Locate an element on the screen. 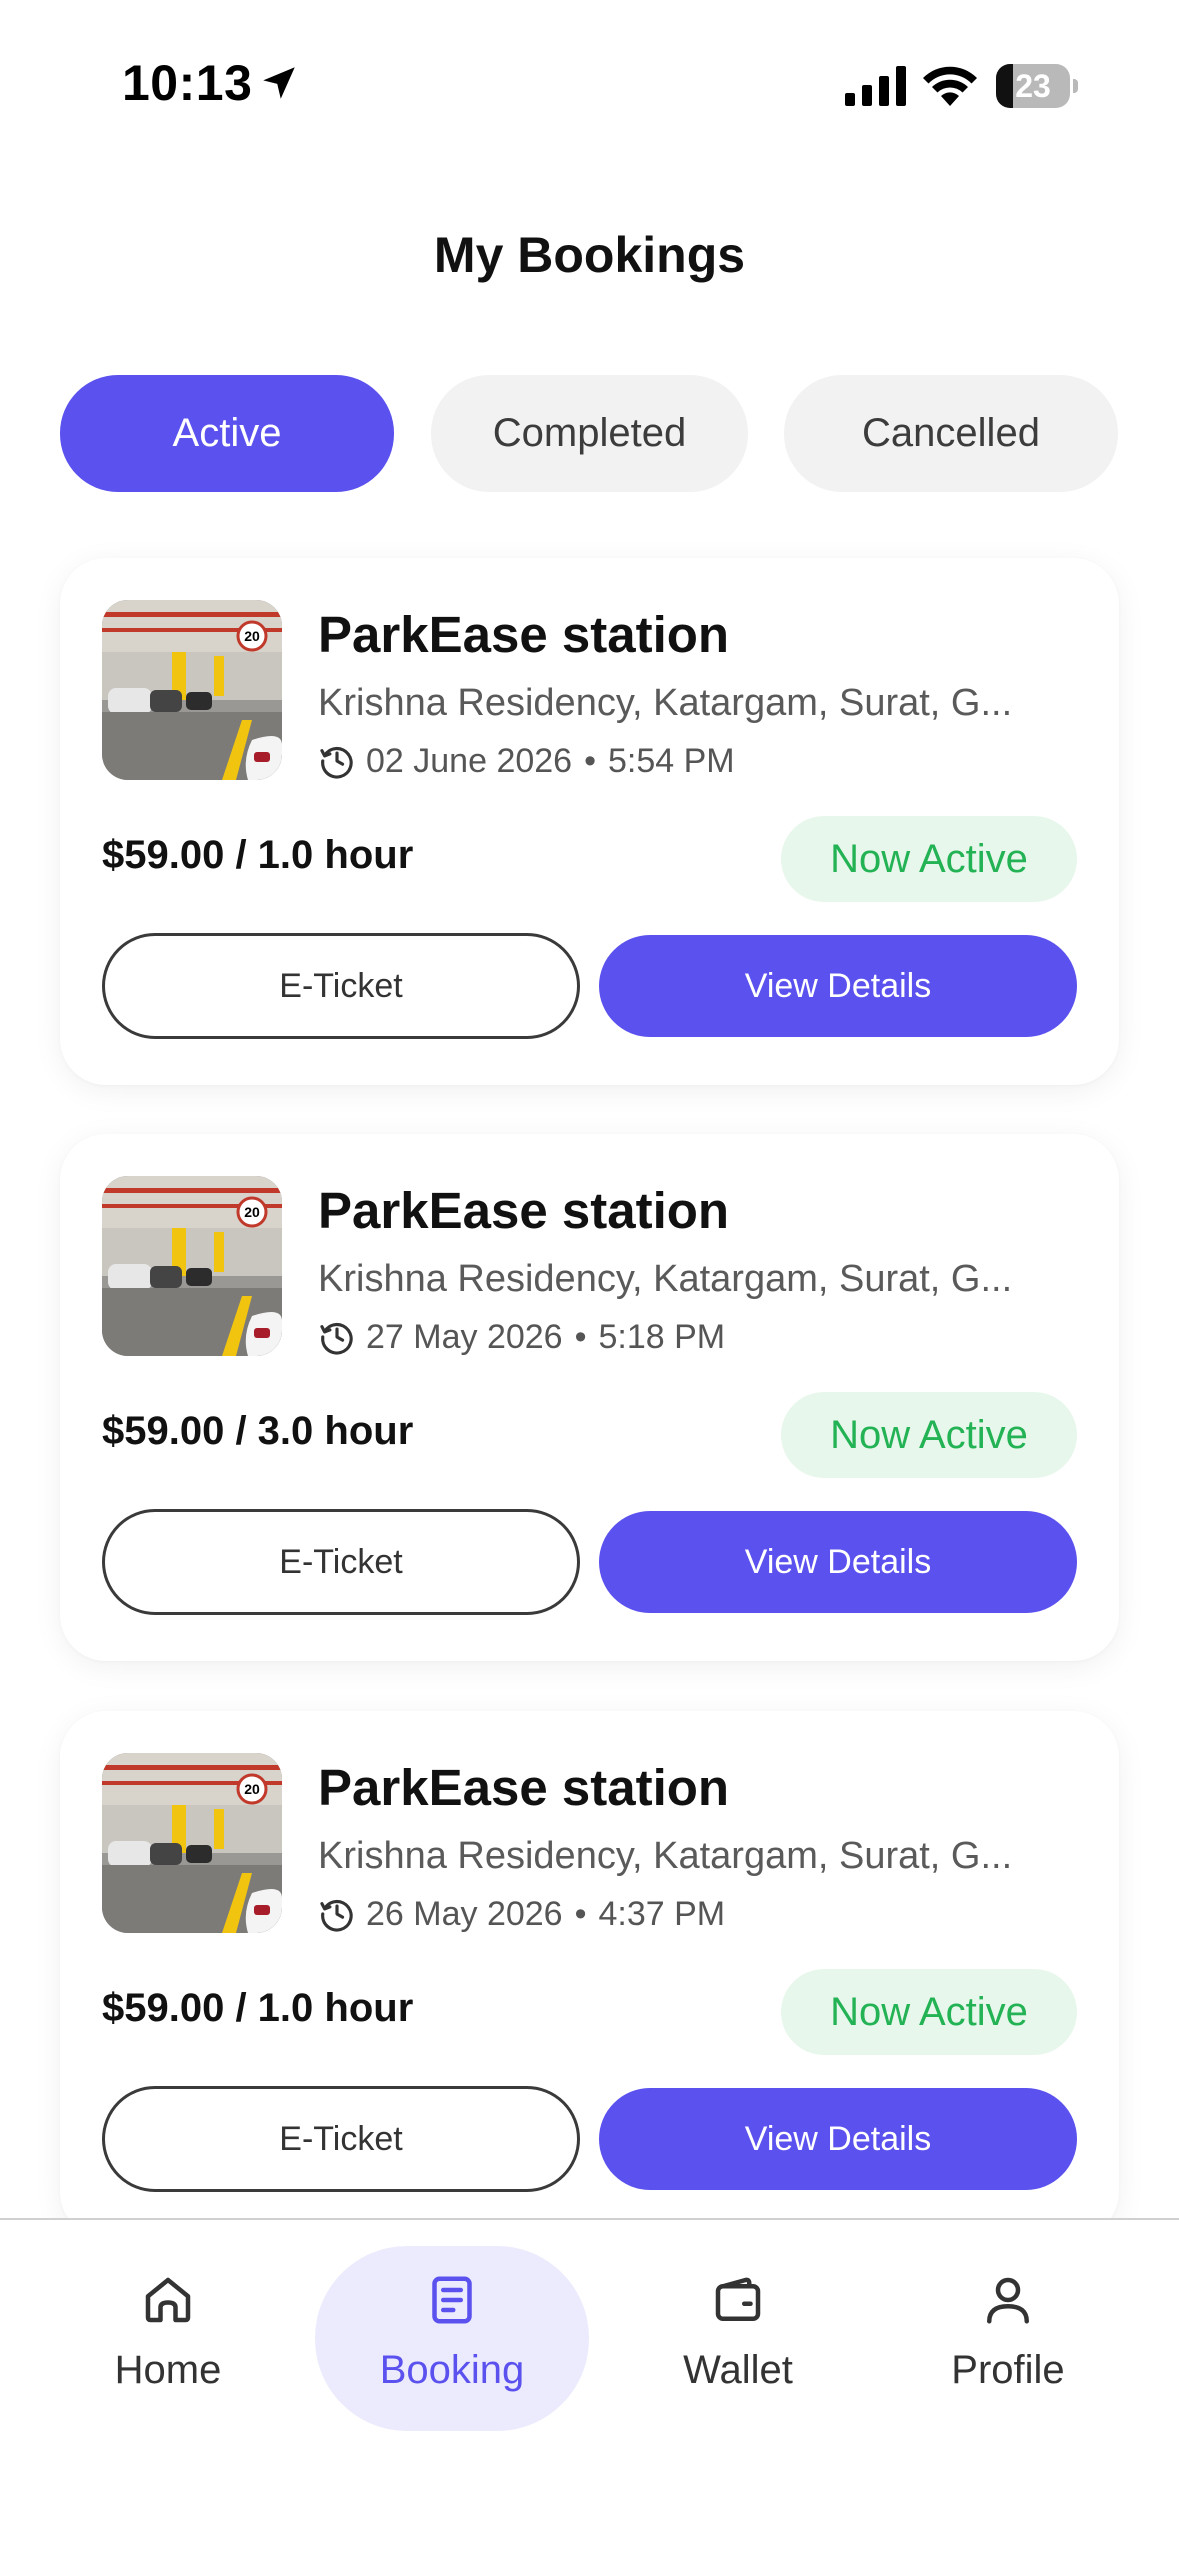  page-title: My Bookings is located at coordinates (589, 255).